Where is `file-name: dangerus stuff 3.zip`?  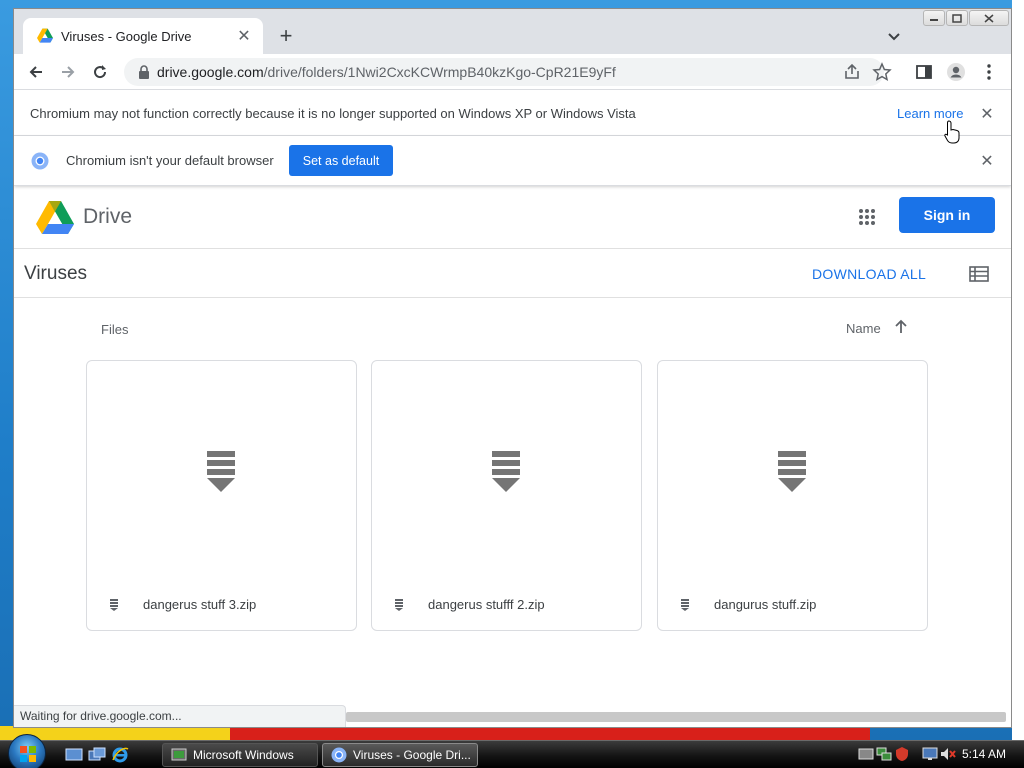
file-name: dangerus stuff 3.zip is located at coordinates (200, 604).